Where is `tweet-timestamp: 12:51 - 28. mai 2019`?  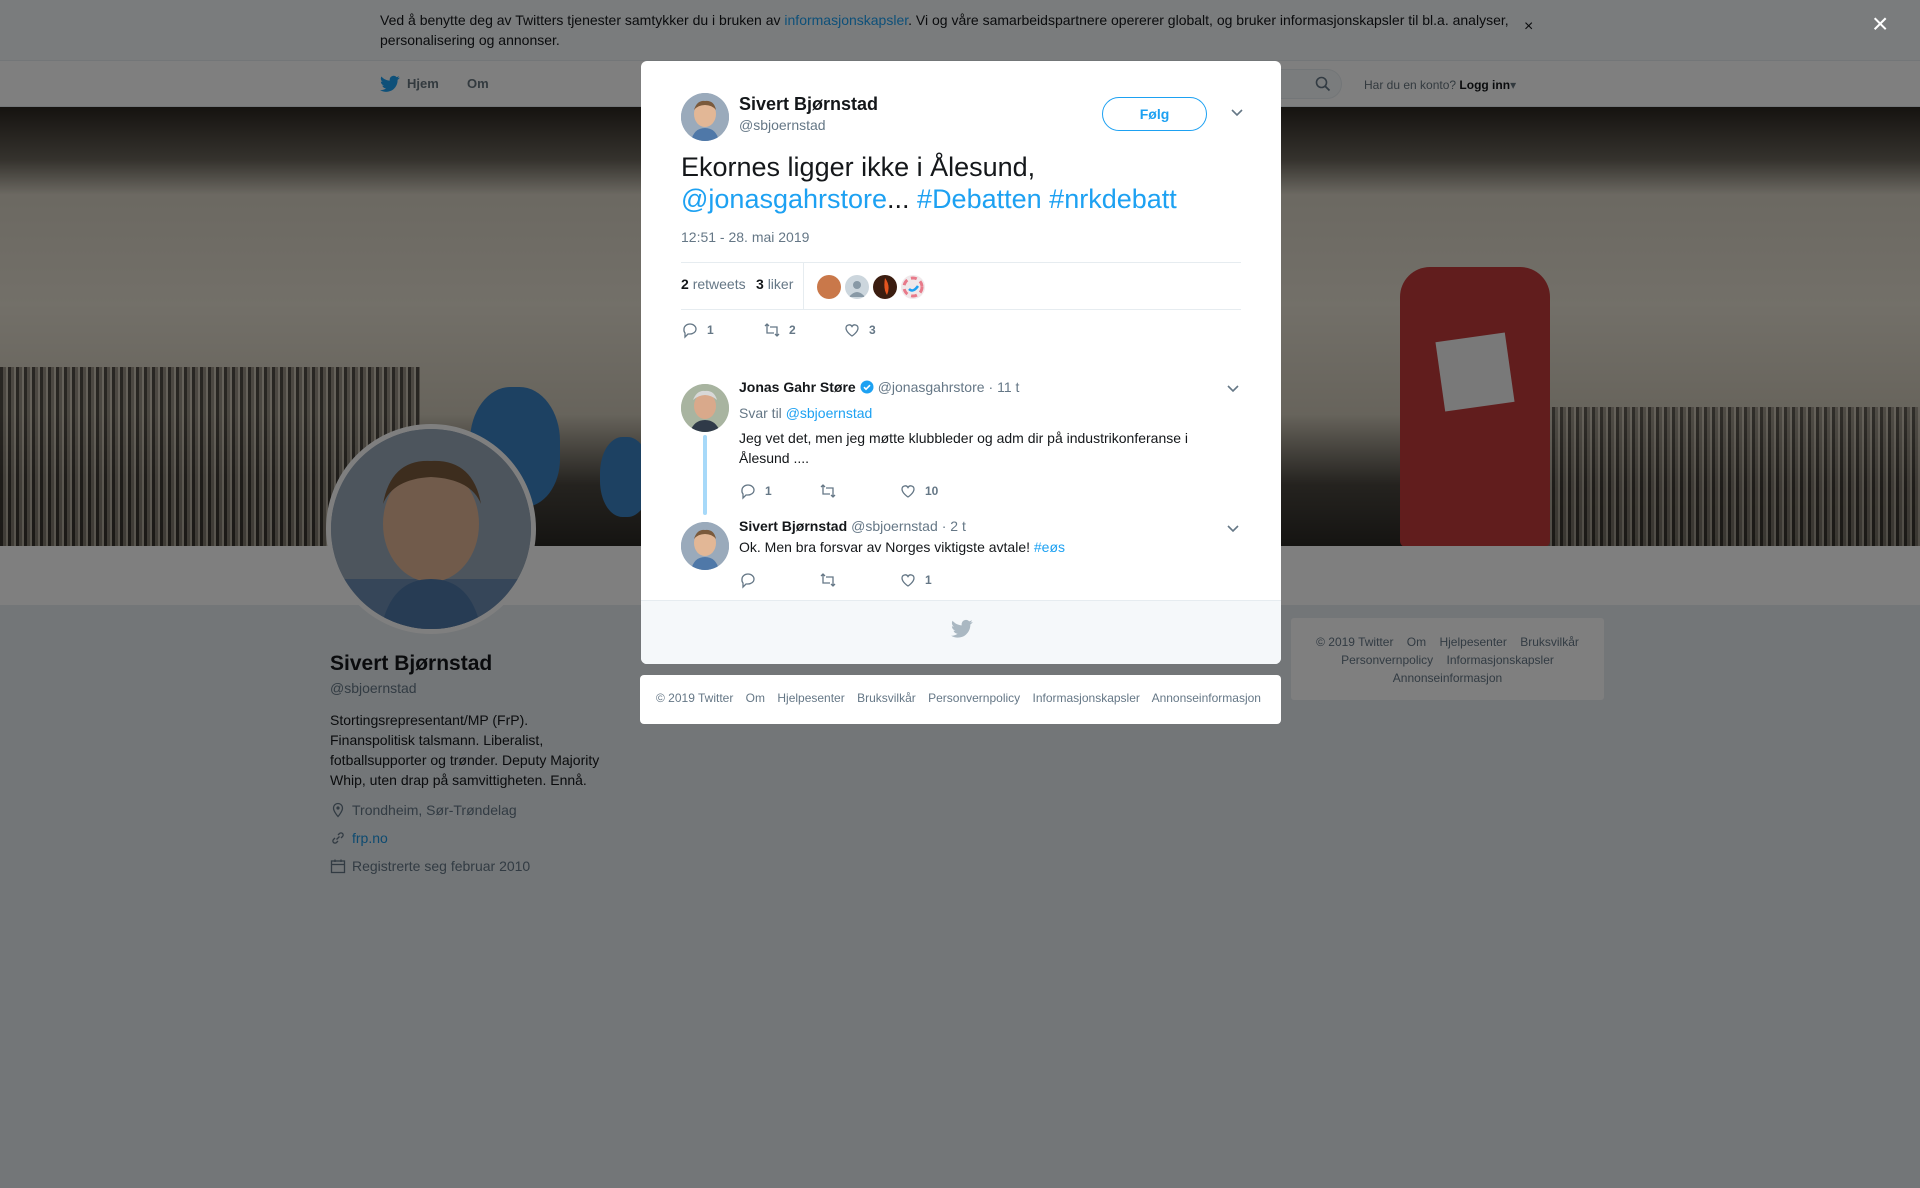 tweet-timestamp: 12:51 - 28. mai 2019 is located at coordinates (745, 237).